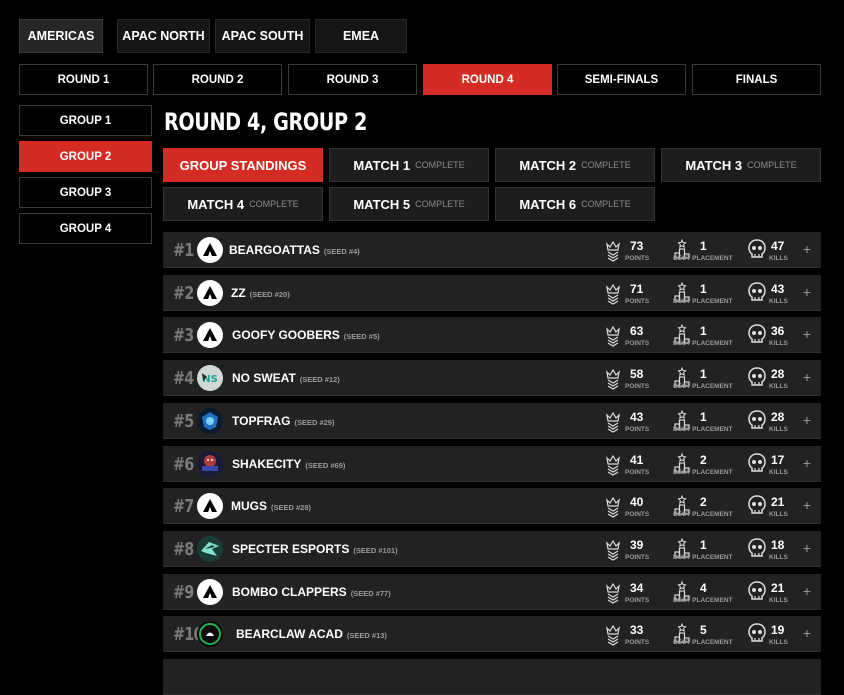 The image size is (844, 695). What do you see at coordinates (366, 636) in the screenshot?
I see `team-seed: (SEED #13)` at bounding box center [366, 636].